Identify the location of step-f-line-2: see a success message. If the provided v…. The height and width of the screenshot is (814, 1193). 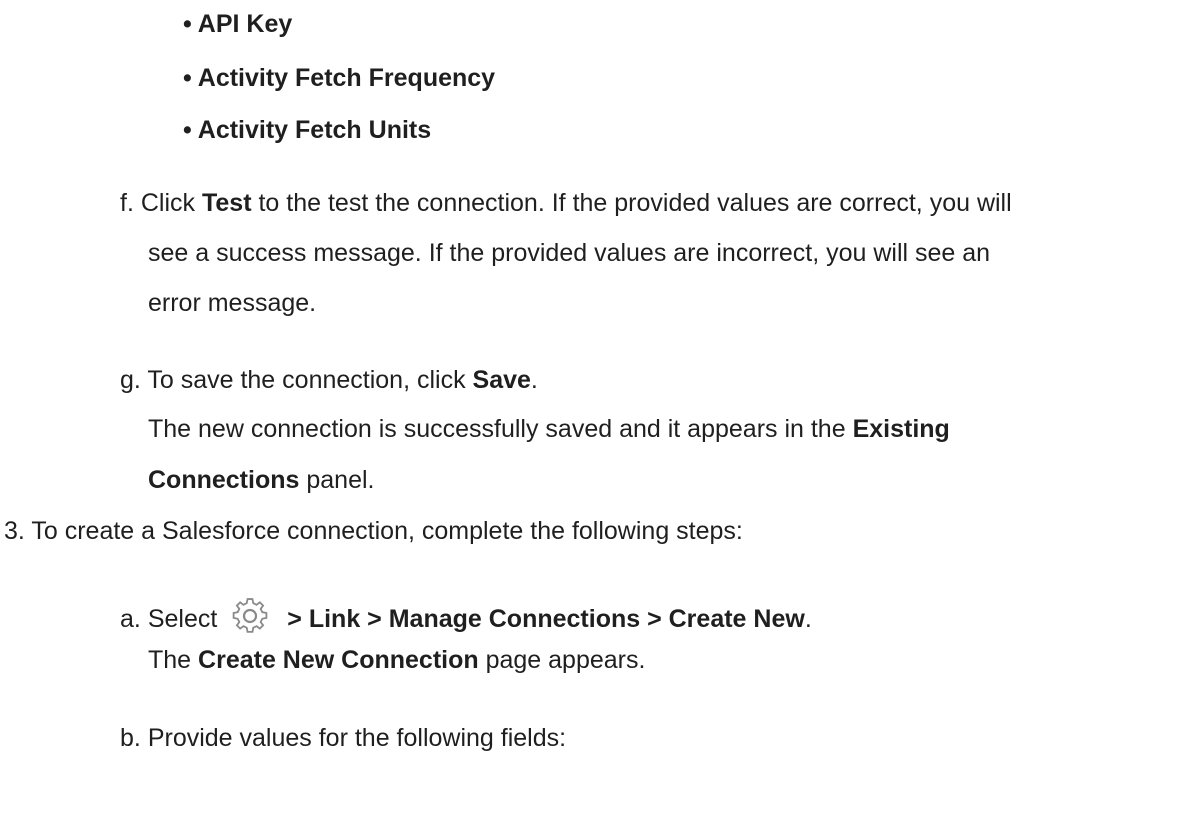
(569, 253).